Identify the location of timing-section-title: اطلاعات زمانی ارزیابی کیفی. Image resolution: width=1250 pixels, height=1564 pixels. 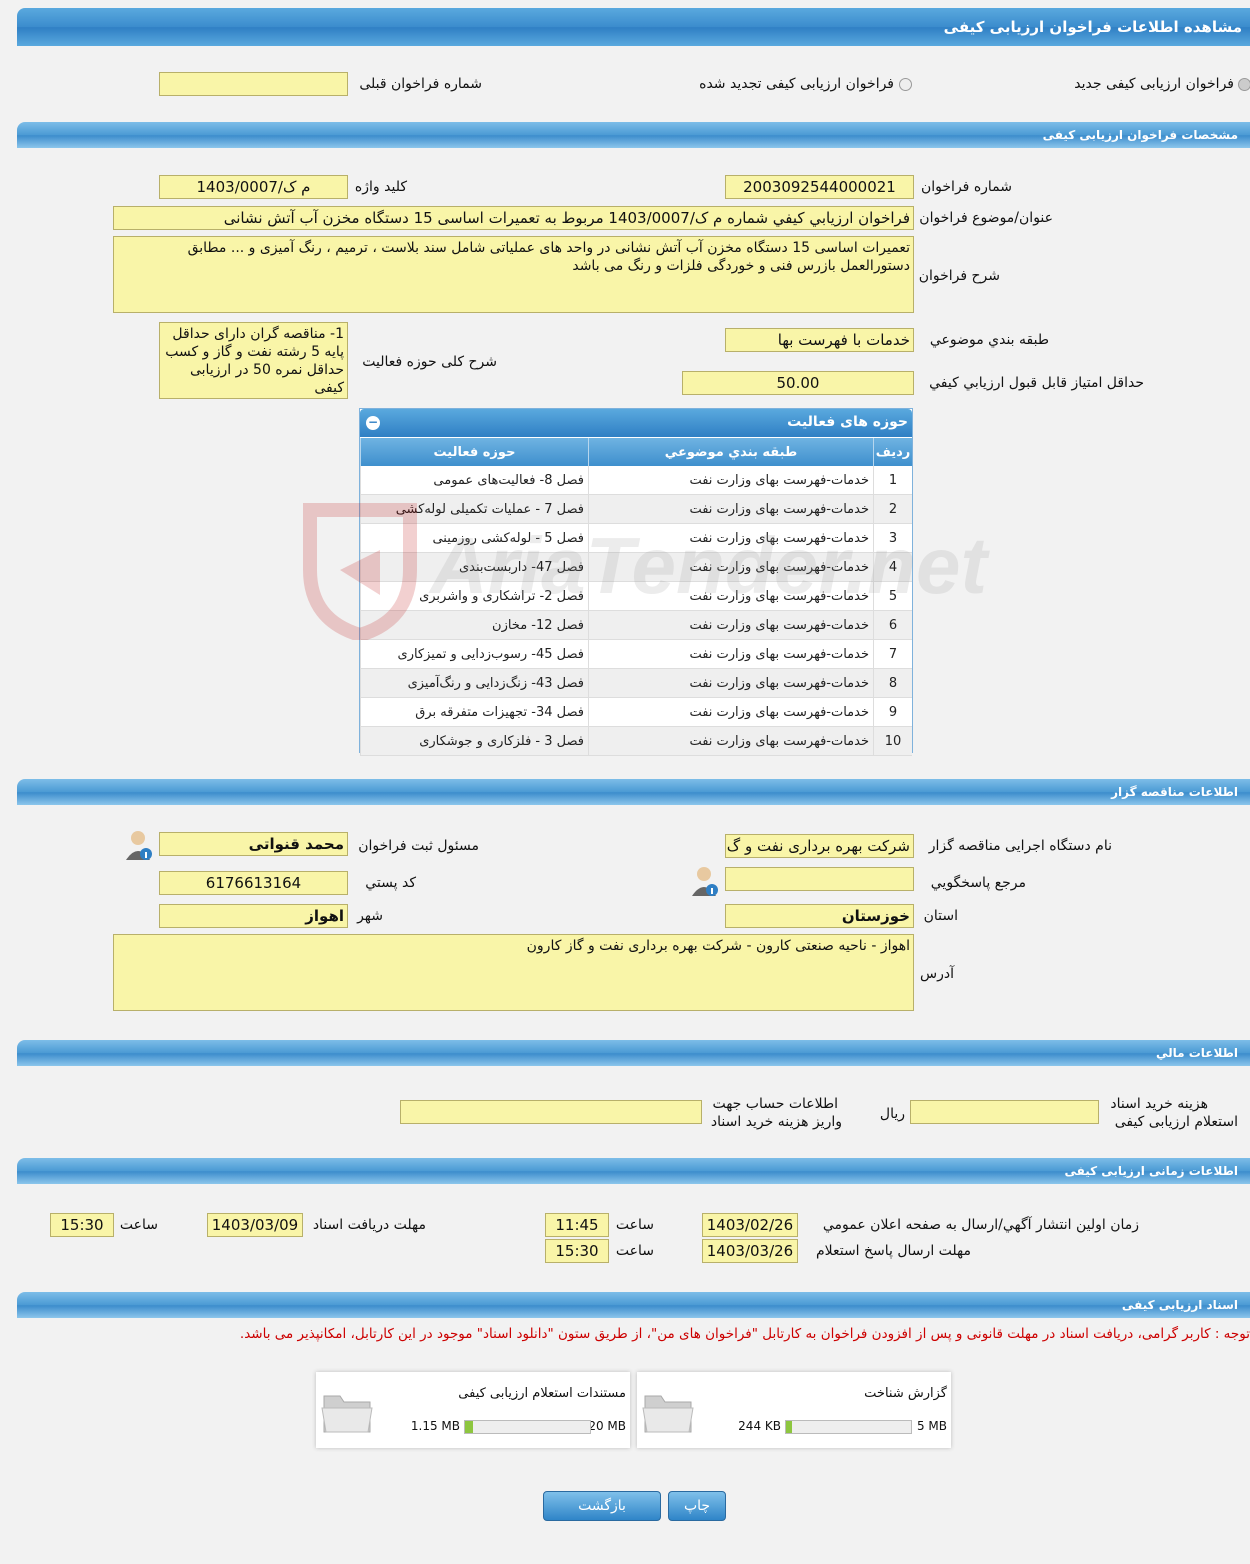
(1151, 1171).